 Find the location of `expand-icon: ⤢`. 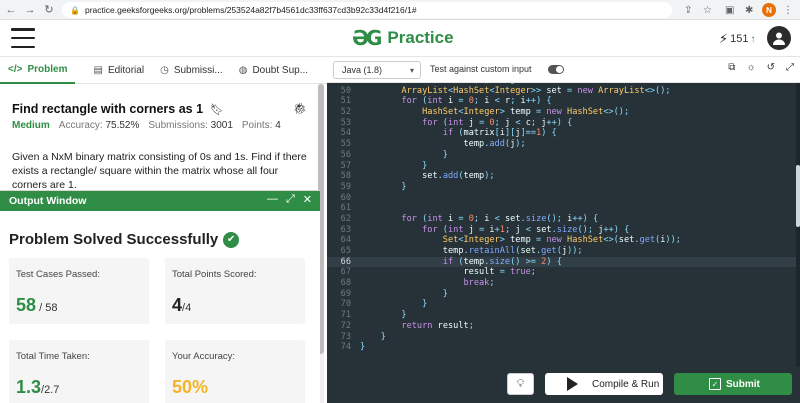

expand-icon: ⤢ is located at coordinates (290, 199).